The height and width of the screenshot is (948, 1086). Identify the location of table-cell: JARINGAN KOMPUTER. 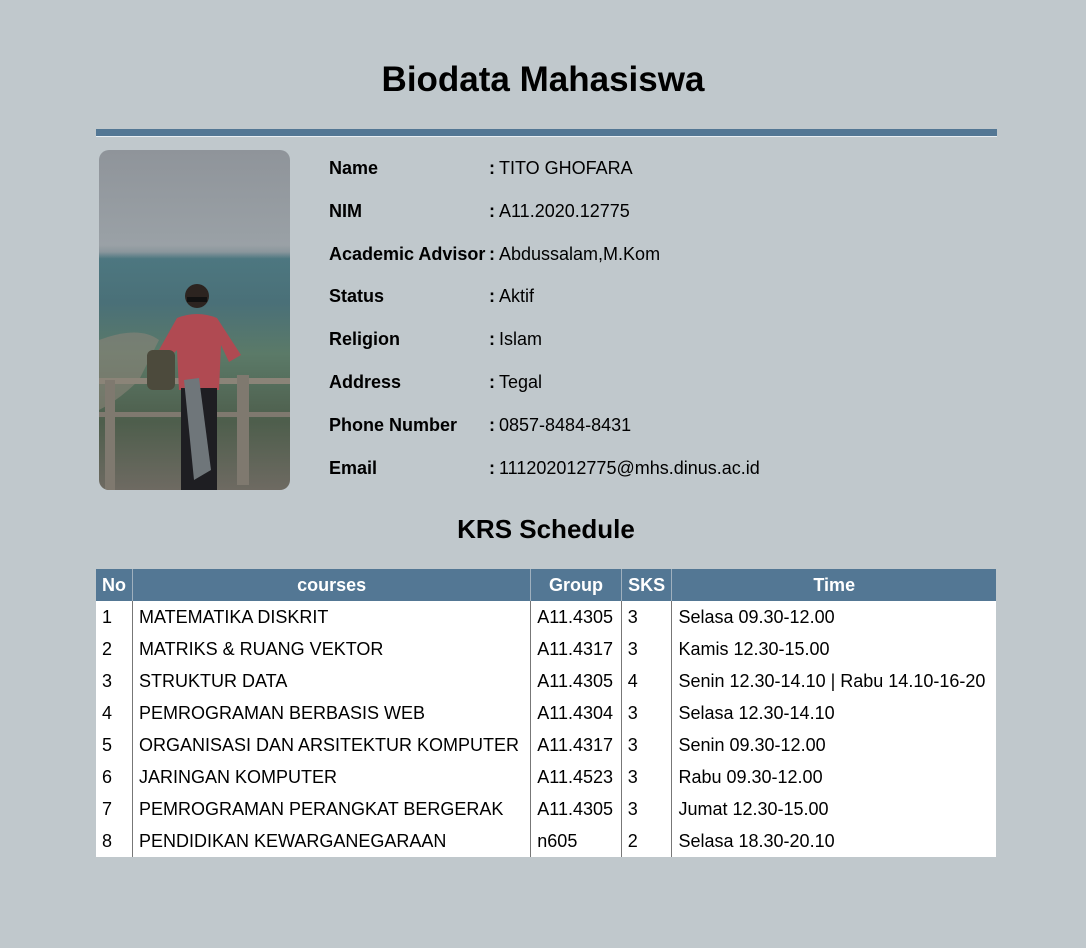
(331, 777).